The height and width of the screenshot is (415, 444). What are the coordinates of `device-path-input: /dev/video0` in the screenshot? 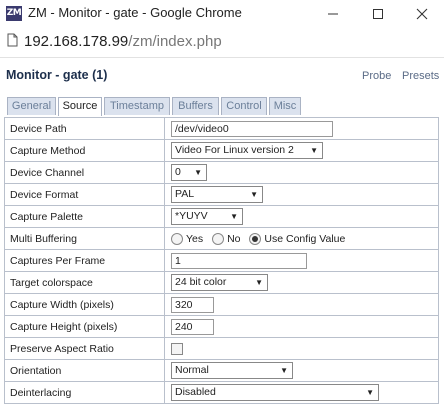 It's located at (252, 128).